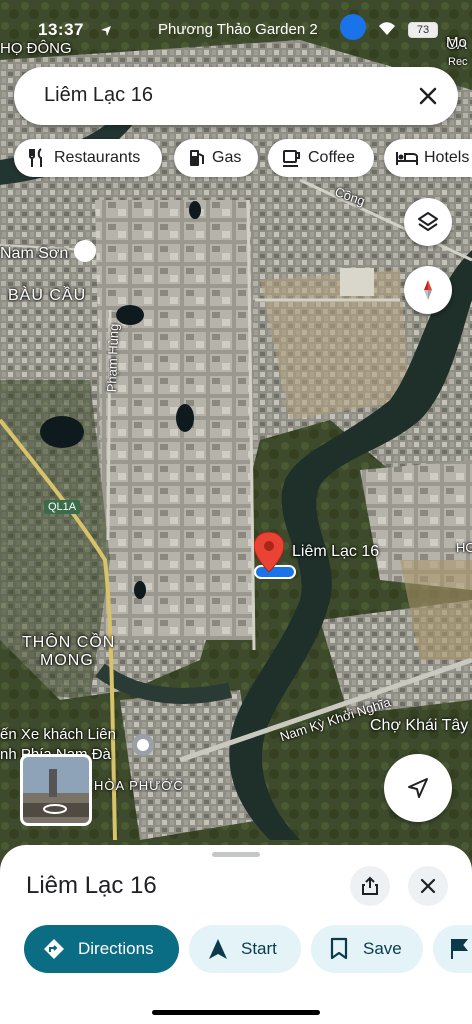  I want to click on map-label-bau-cau: BÀU CẦU, so click(47, 295).